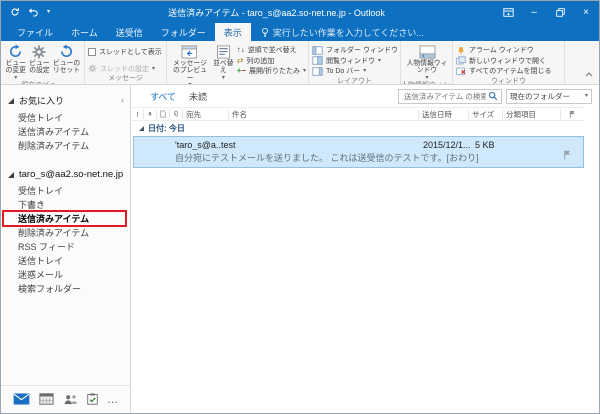  Describe the element at coordinates (70, 400) in the screenshot. I see `people-nav-icon` at that location.